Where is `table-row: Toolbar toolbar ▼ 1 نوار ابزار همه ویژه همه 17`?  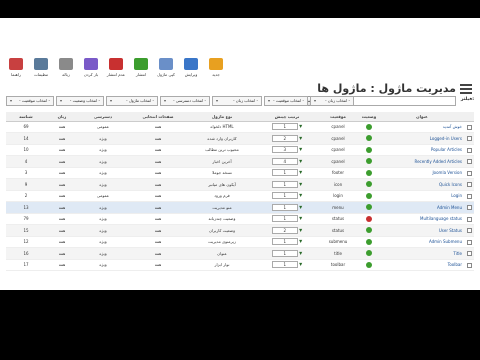
table-row: Toolbar toolbar ▼ 1 نوار ابزار همه ویژه همه 17 is located at coordinates (240, 265).